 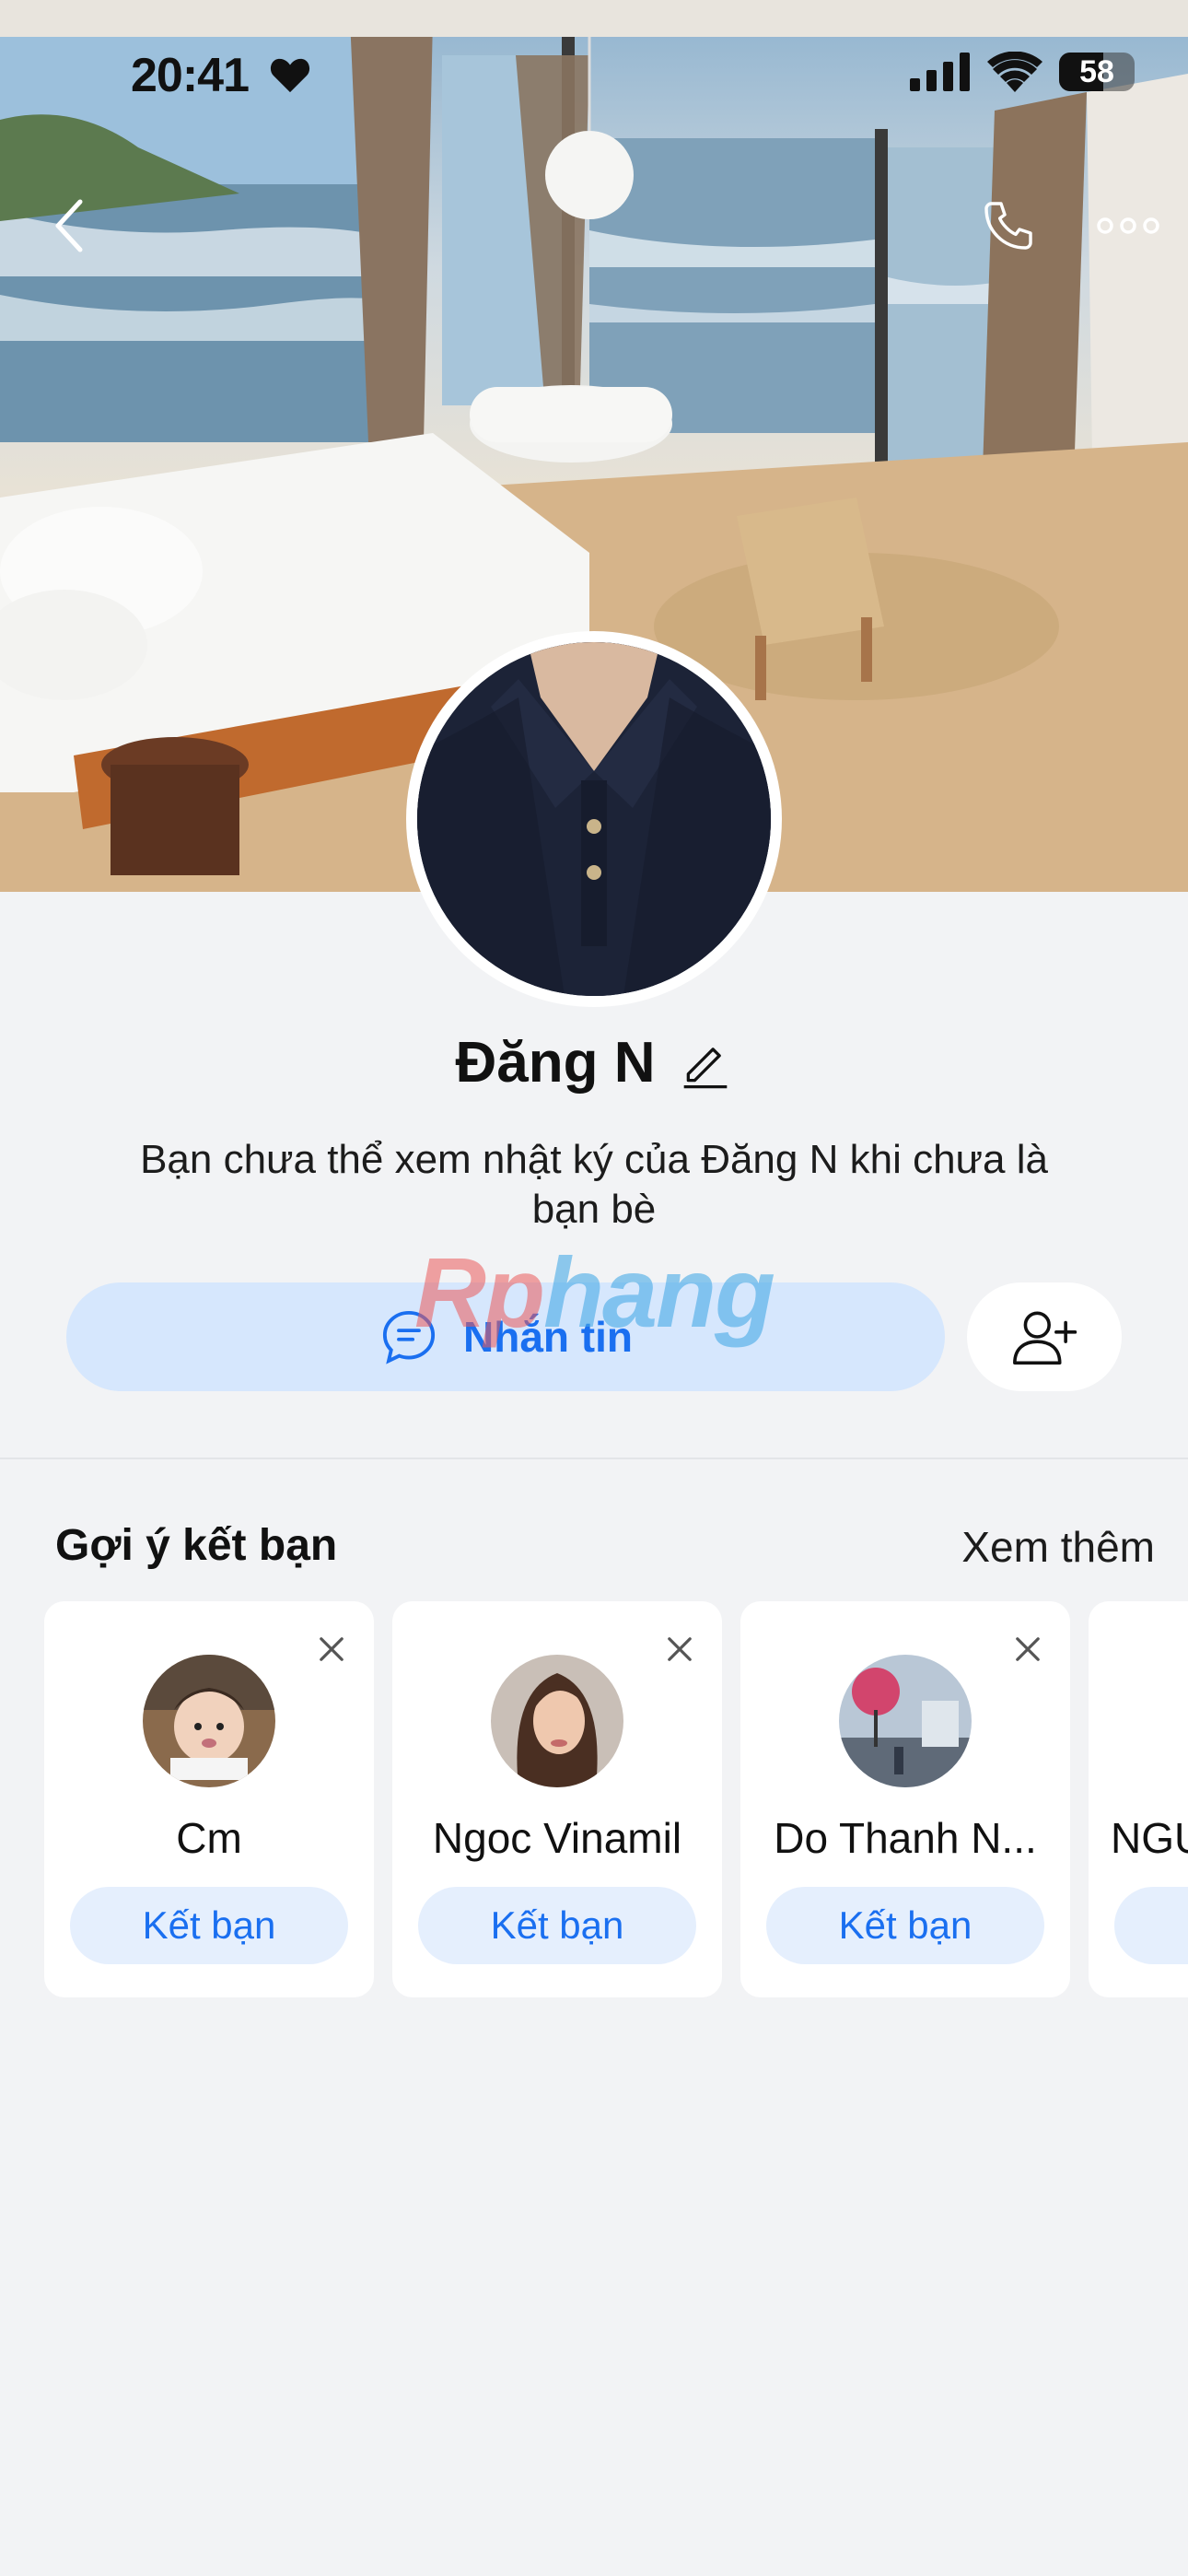 I want to click on battery-indicator: 58, so click(x=1097, y=72).